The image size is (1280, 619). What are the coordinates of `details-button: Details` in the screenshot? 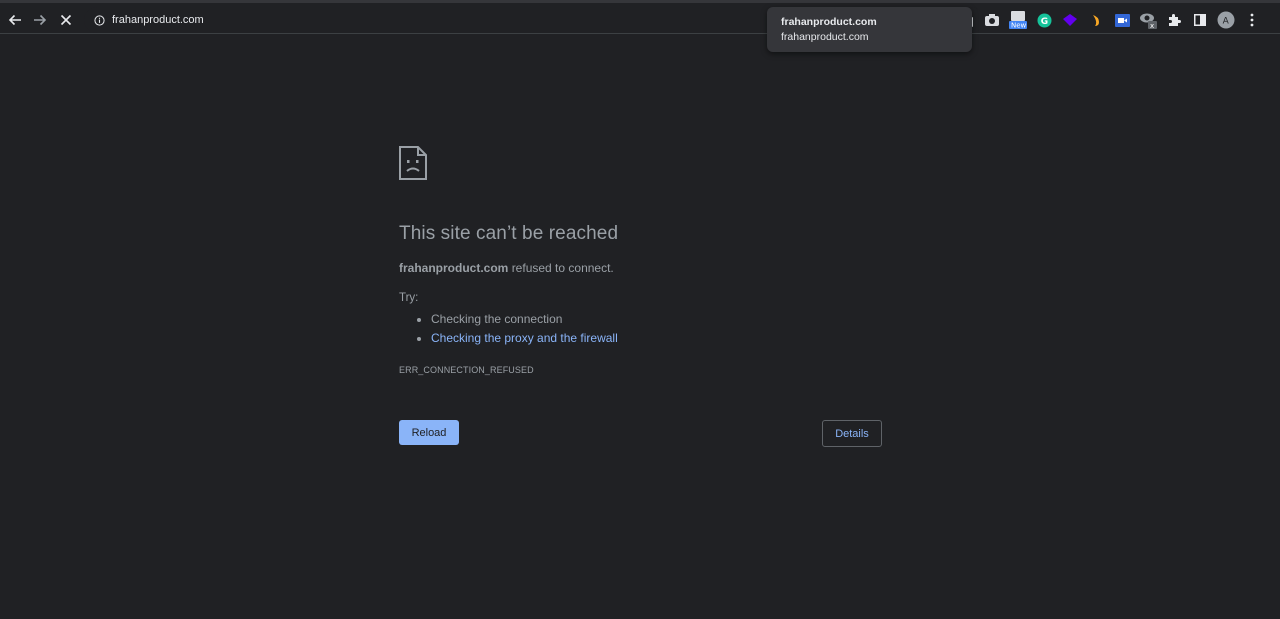 It's located at (852, 433).